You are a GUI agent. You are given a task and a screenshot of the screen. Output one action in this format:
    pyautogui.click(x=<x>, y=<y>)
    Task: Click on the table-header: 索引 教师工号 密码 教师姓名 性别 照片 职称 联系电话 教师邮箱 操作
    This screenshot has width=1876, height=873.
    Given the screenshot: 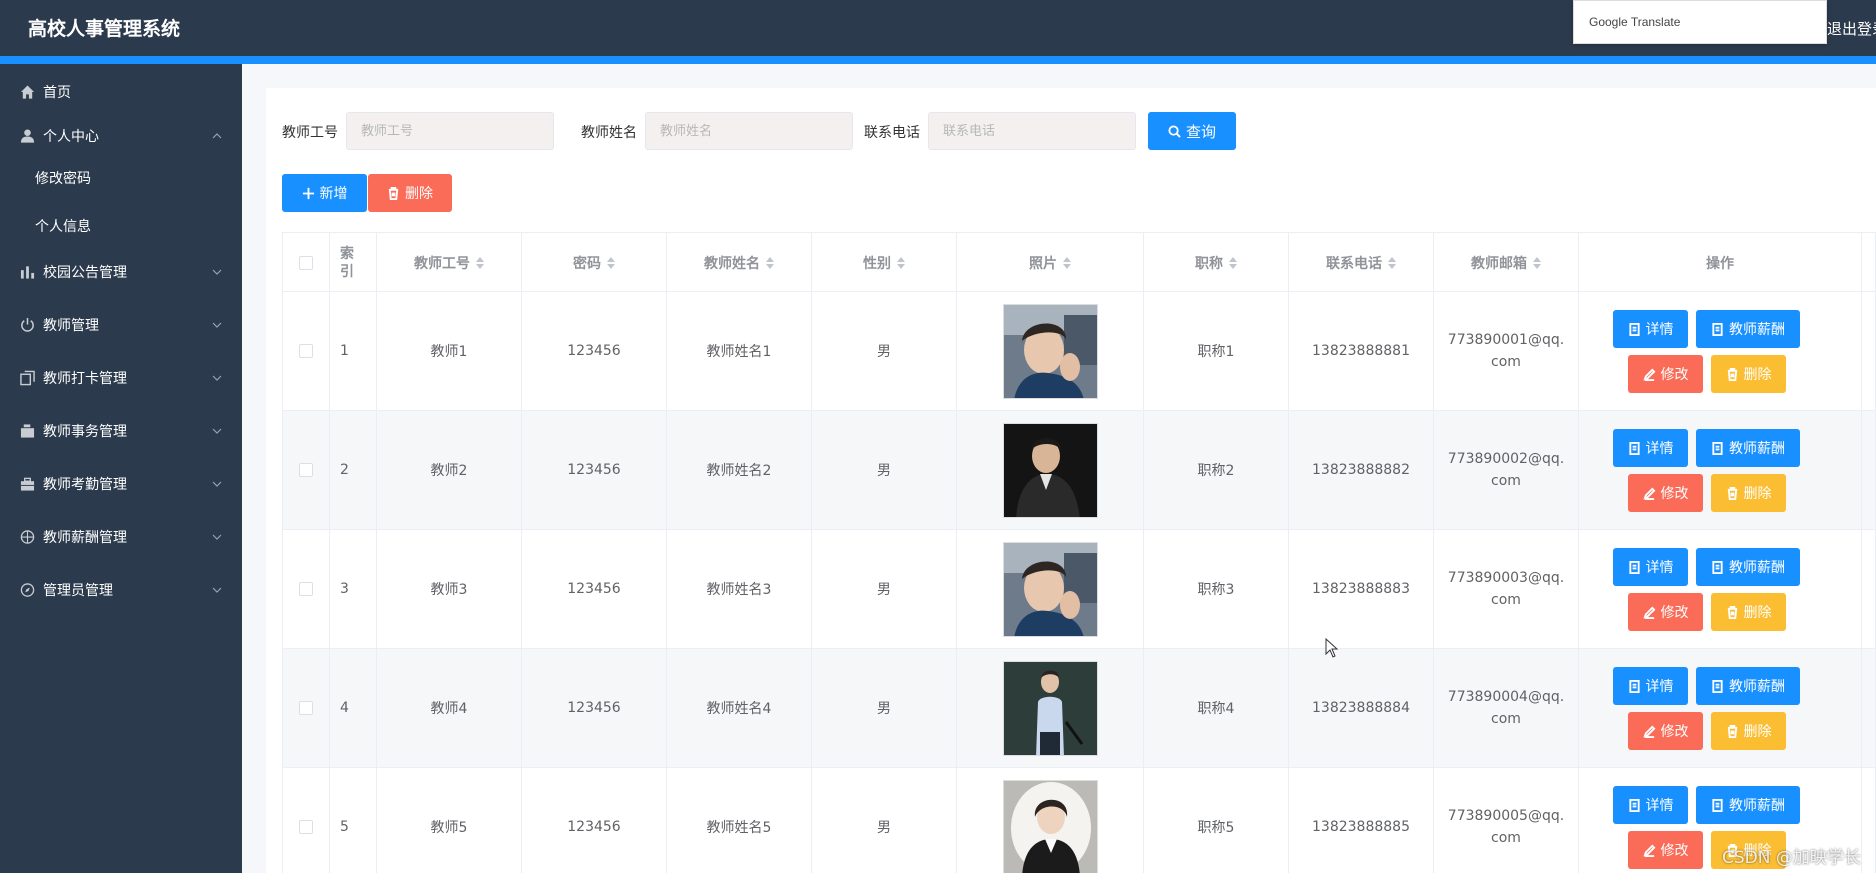 What is the action you would take?
    pyautogui.click(x=1079, y=262)
    